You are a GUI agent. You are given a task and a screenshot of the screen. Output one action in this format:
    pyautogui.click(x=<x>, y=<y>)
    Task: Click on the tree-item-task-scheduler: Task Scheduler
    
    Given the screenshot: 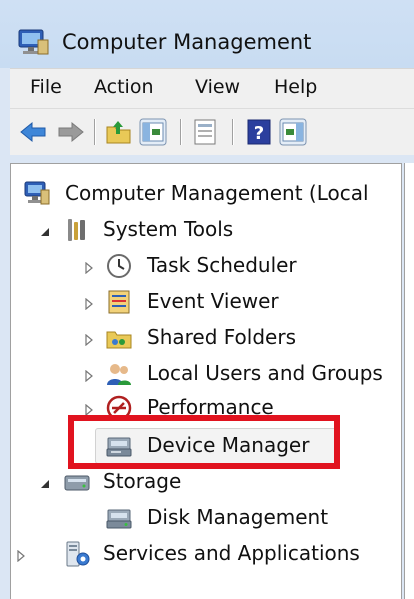 What is the action you would take?
    pyautogui.click(x=206, y=266)
    